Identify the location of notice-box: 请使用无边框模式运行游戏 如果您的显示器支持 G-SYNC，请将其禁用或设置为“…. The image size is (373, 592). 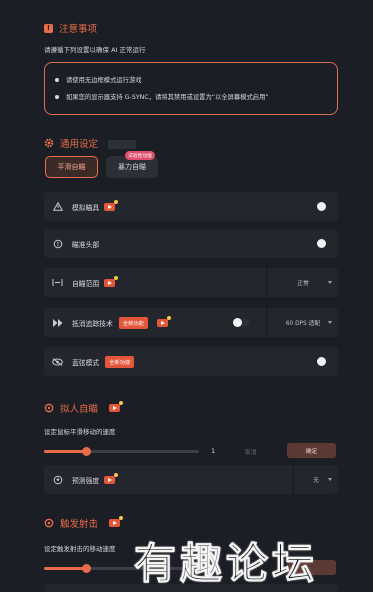
(191, 88).